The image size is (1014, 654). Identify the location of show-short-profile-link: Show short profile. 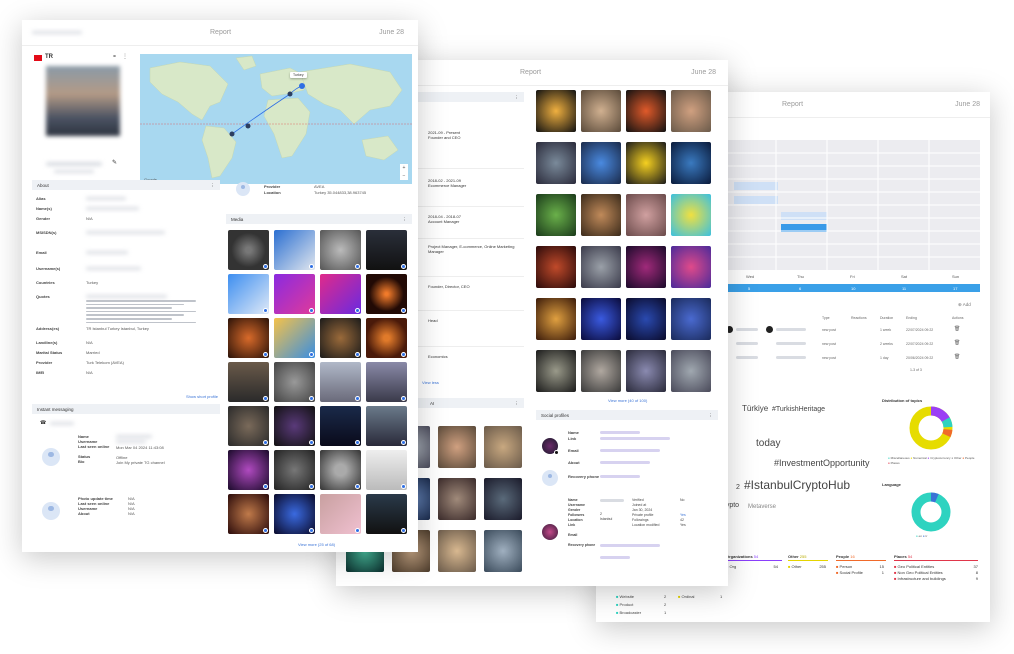
(202, 396).